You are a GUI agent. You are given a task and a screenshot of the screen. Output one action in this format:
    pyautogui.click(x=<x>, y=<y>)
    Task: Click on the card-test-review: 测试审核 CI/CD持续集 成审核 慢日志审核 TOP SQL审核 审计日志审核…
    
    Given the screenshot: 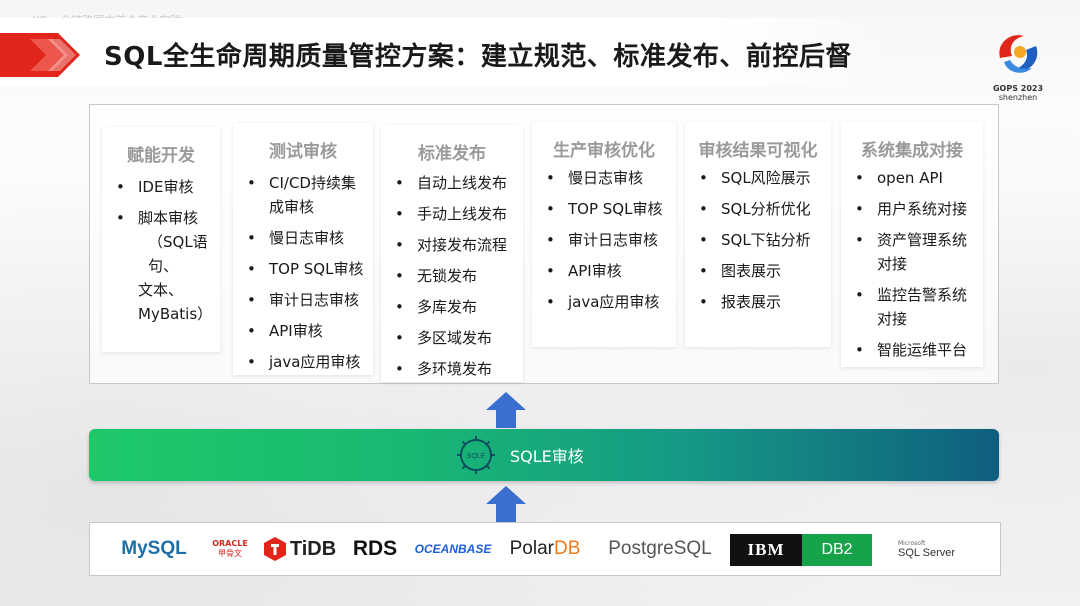 What is the action you would take?
    pyautogui.click(x=303, y=249)
    